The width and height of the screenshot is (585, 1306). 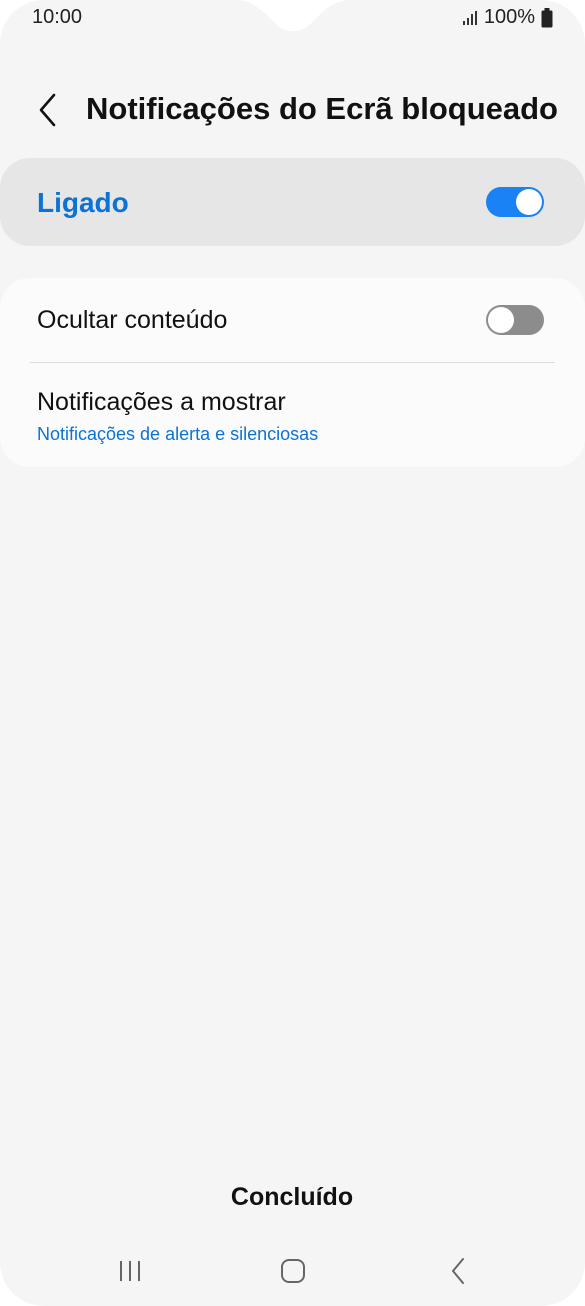 What do you see at coordinates (83, 202) in the screenshot?
I see `master-switch-label: Ligado` at bounding box center [83, 202].